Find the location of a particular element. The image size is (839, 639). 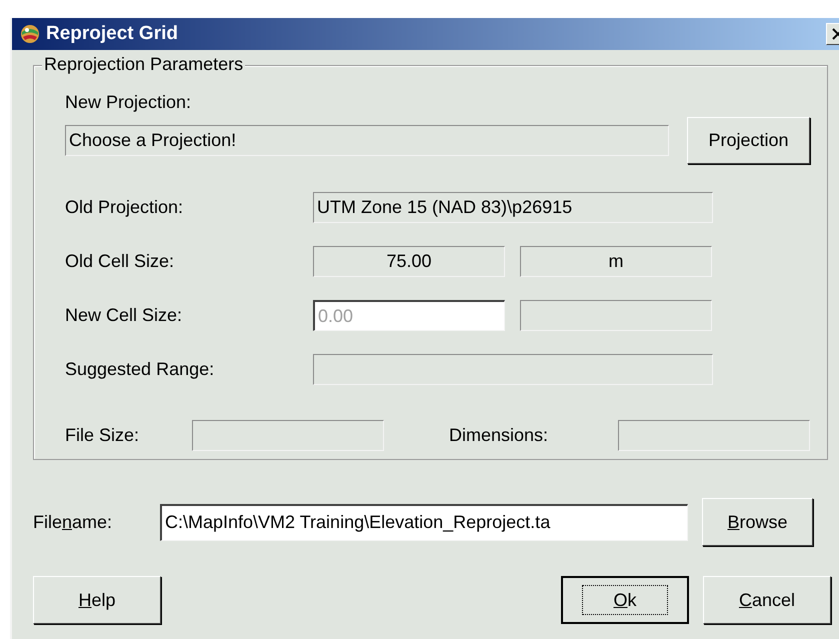

field-label: File Size: is located at coordinates (102, 435).